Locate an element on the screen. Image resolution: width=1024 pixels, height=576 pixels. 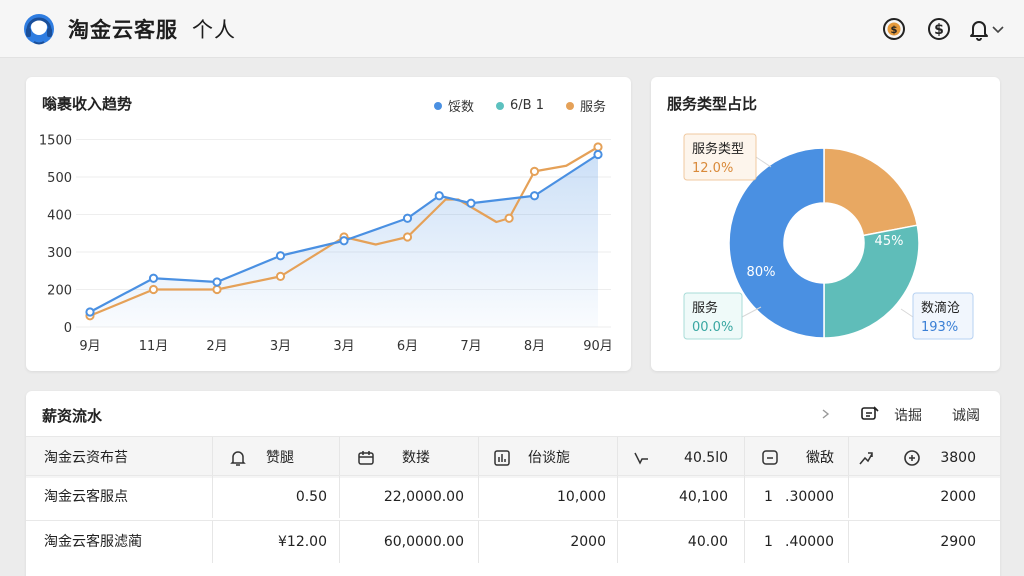
coin-icon: $ is located at coordinates (894, 29).